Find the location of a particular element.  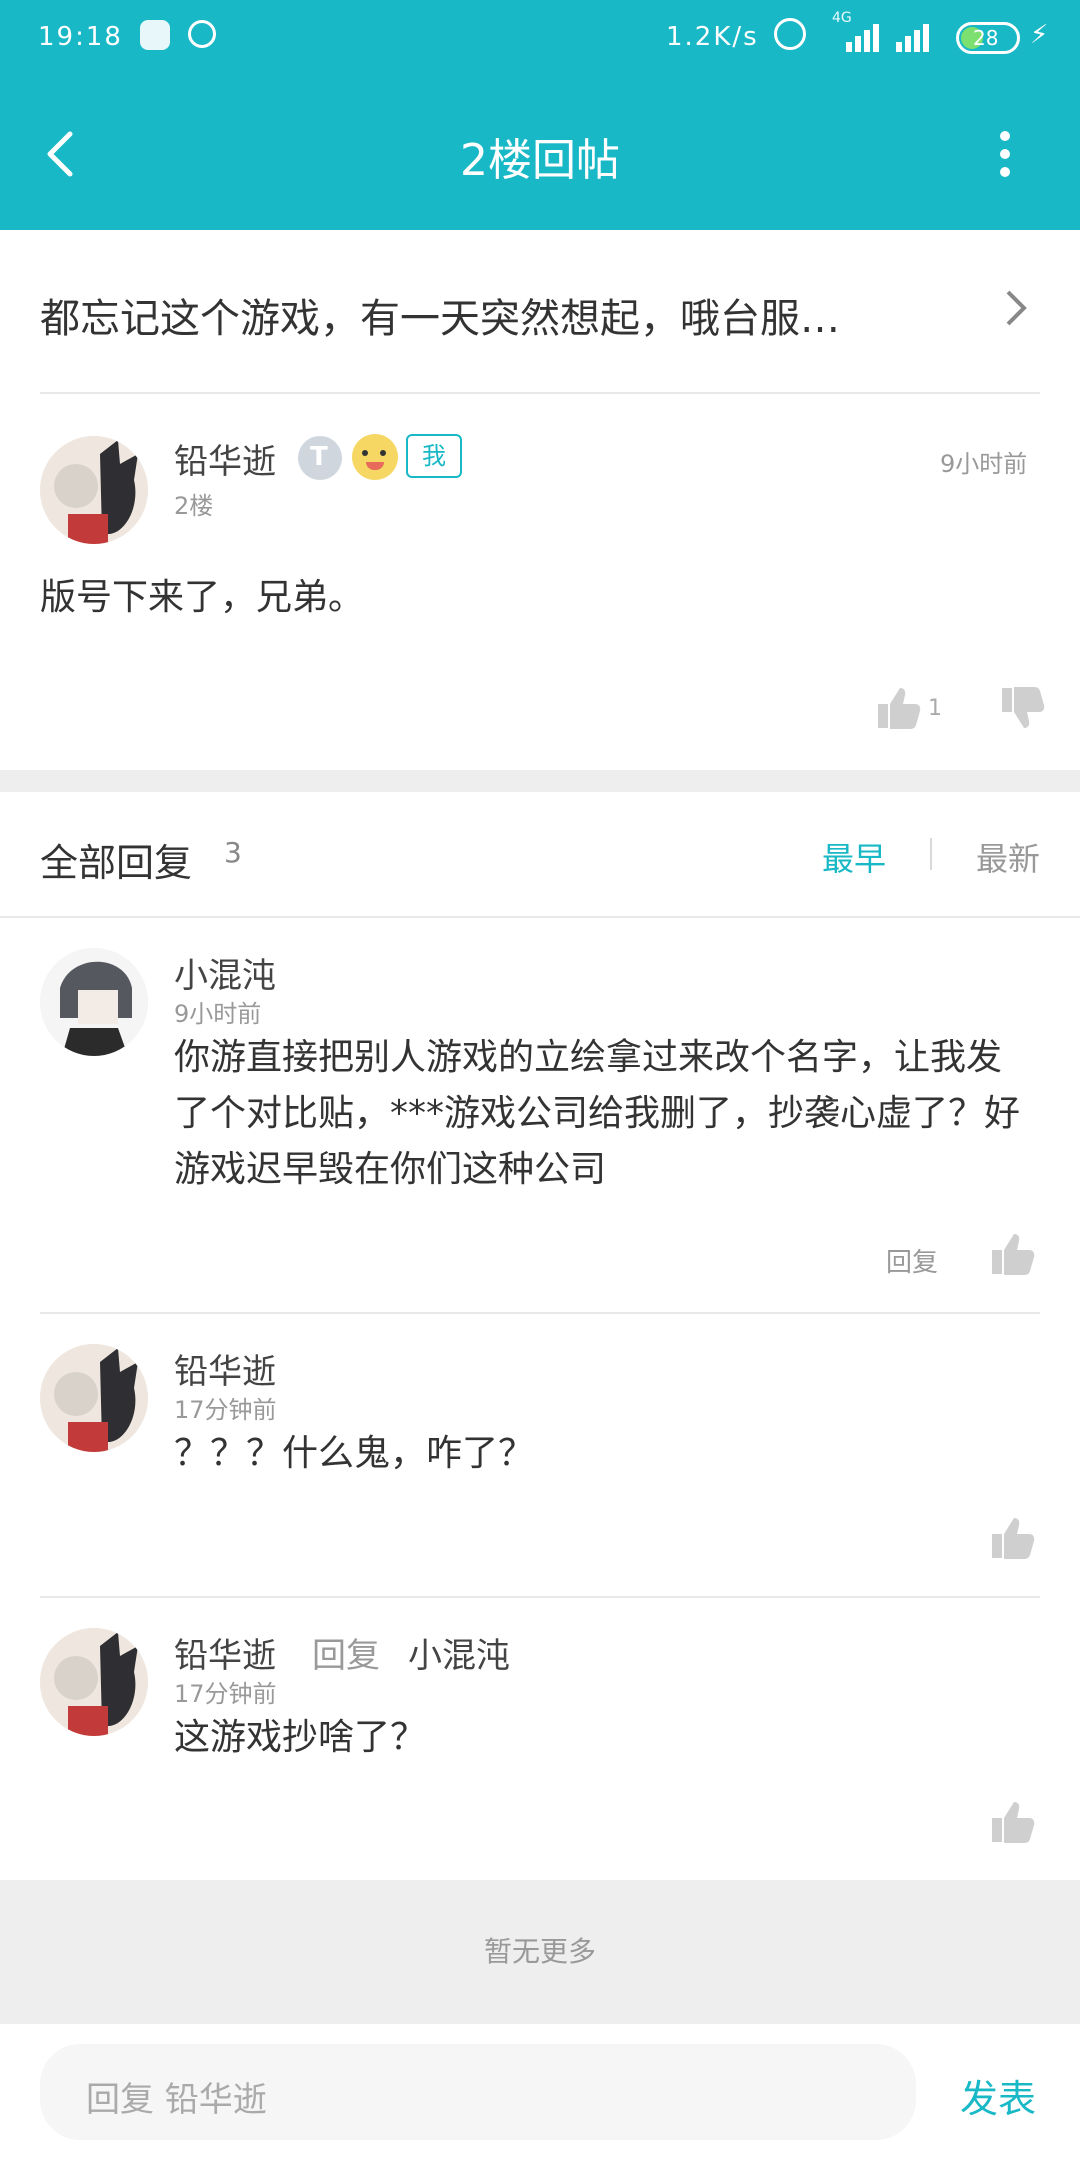

reply-to-user: 小混沌 is located at coordinates (459, 1652).